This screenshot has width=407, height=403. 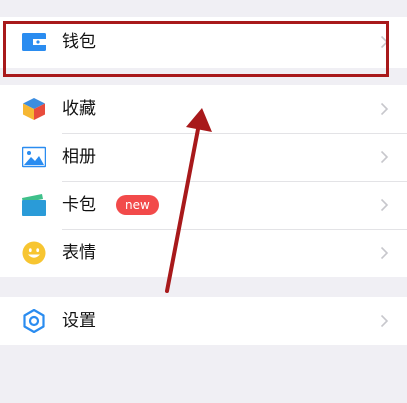 I want to click on cube-icon, so click(x=34, y=109).